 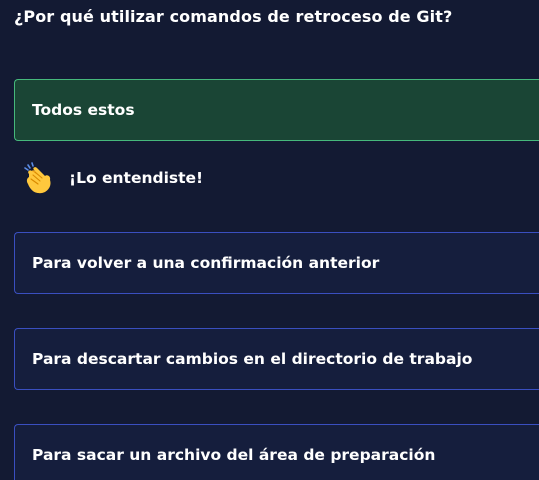 I want to click on clapping-hands-icon, so click(x=37, y=178).